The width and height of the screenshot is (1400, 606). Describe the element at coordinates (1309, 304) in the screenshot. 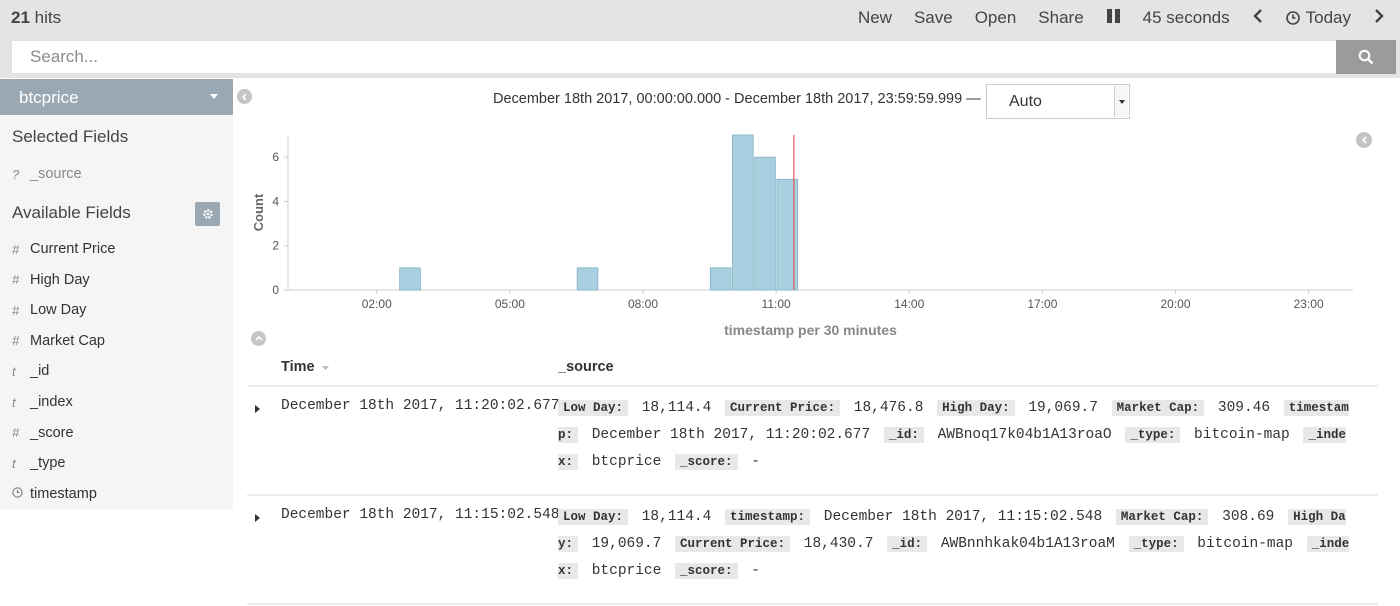

I see `x-tick-label: 23:00` at that location.